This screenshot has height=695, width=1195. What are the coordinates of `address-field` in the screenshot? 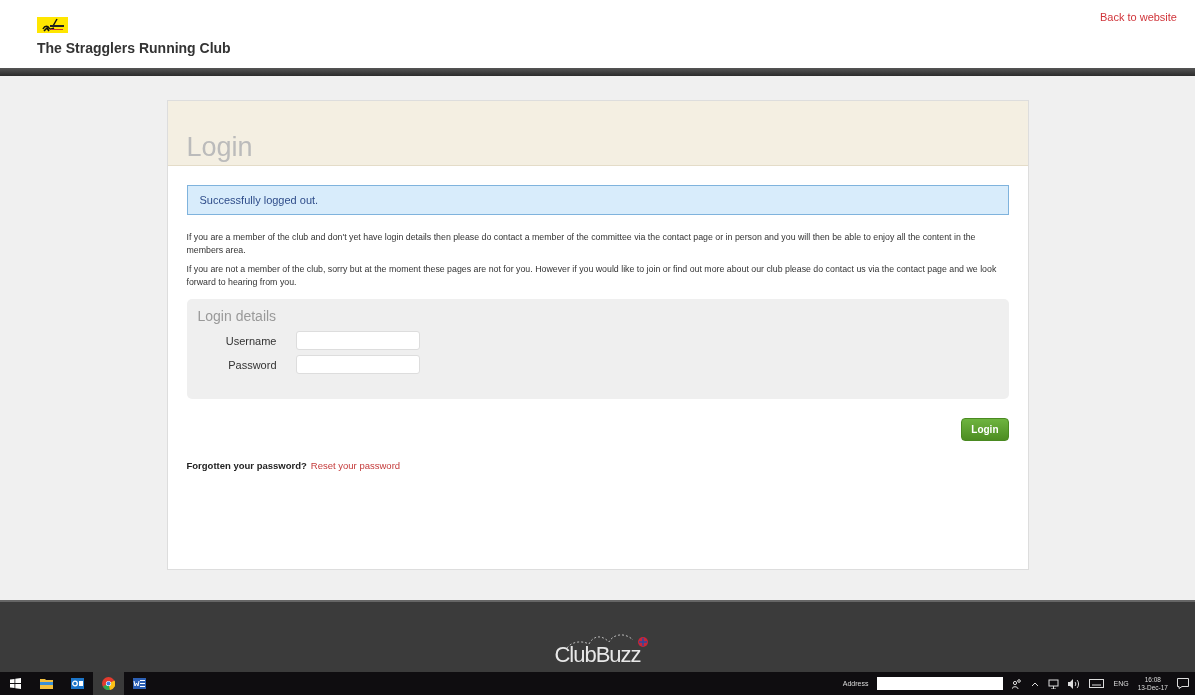 It's located at (940, 683).